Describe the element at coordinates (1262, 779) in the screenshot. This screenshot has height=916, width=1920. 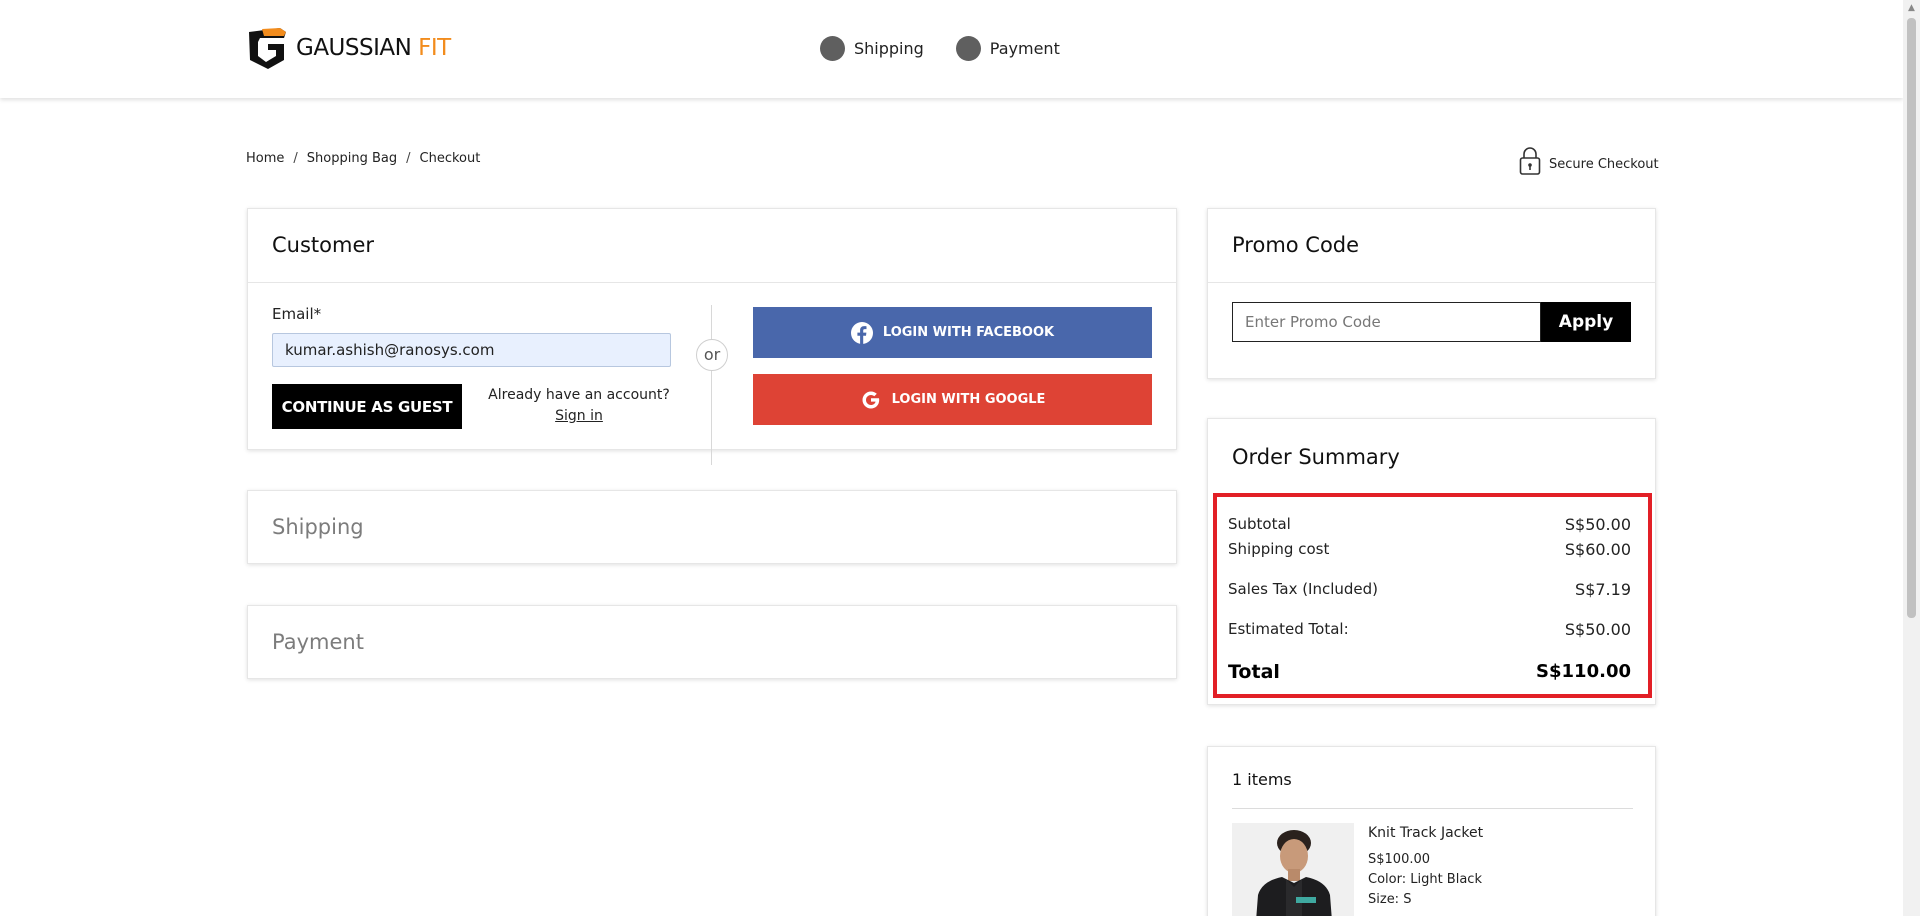
I see `items-count: 1 items` at that location.